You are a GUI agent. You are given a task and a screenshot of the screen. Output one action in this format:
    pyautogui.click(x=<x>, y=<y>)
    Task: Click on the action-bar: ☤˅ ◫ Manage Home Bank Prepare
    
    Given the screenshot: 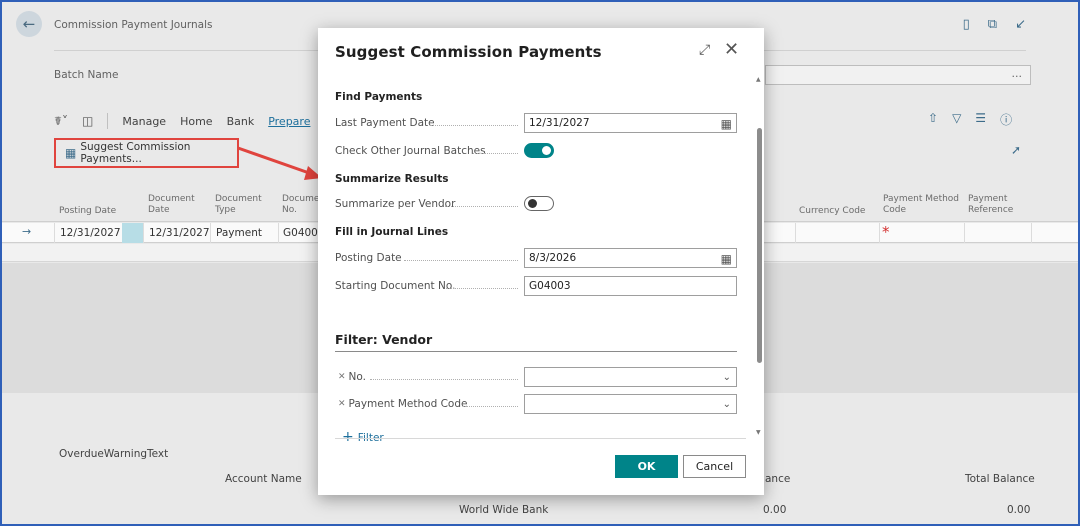 What is the action you would take?
    pyautogui.click(x=189, y=121)
    